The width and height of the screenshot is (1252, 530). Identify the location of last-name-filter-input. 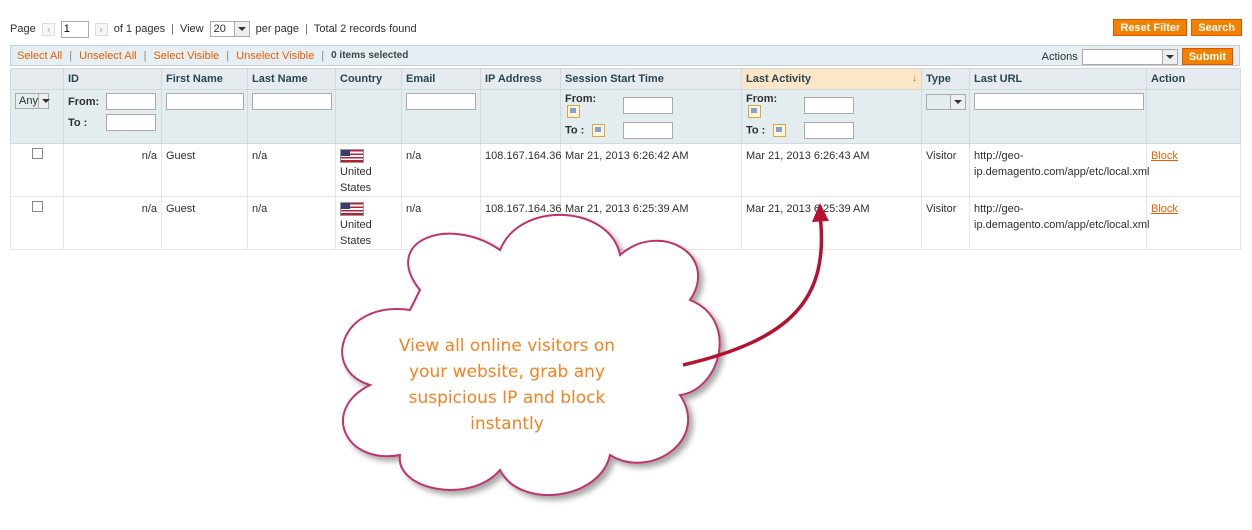
(292, 101).